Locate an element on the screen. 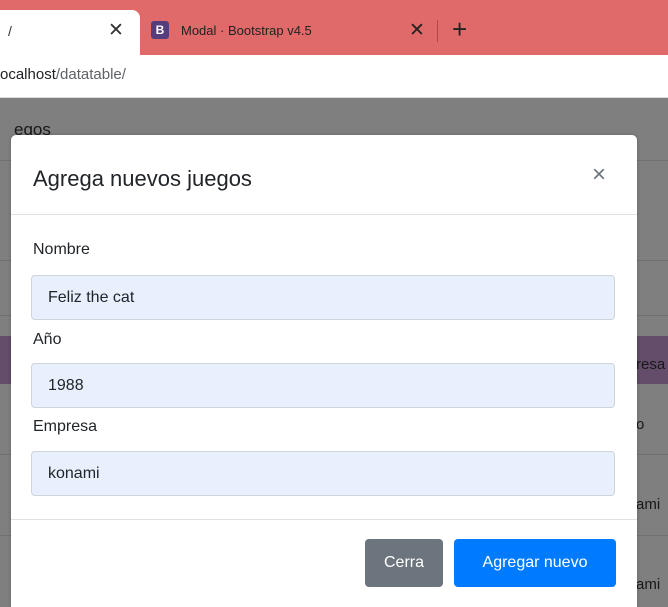  tab-separator is located at coordinates (437, 31).